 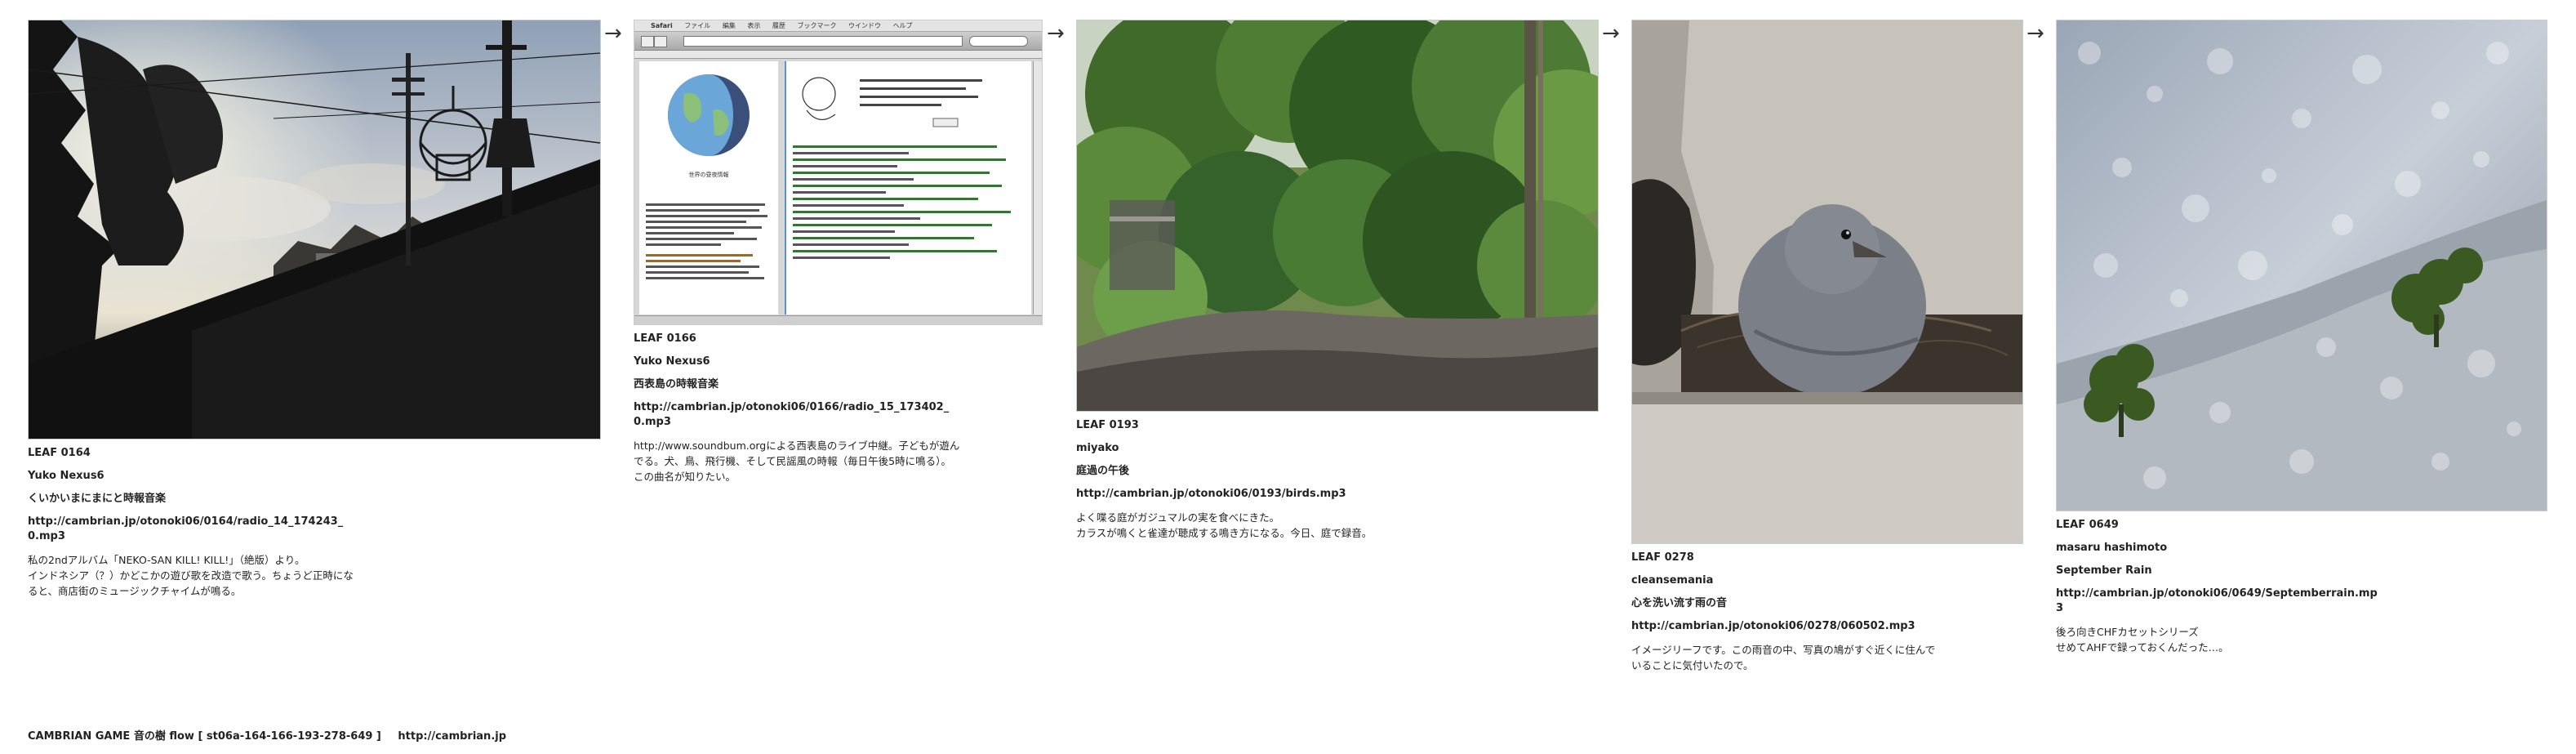 What do you see at coordinates (613, 33) in the screenshot?
I see `flow-arrow-1: →` at bounding box center [613, 33].